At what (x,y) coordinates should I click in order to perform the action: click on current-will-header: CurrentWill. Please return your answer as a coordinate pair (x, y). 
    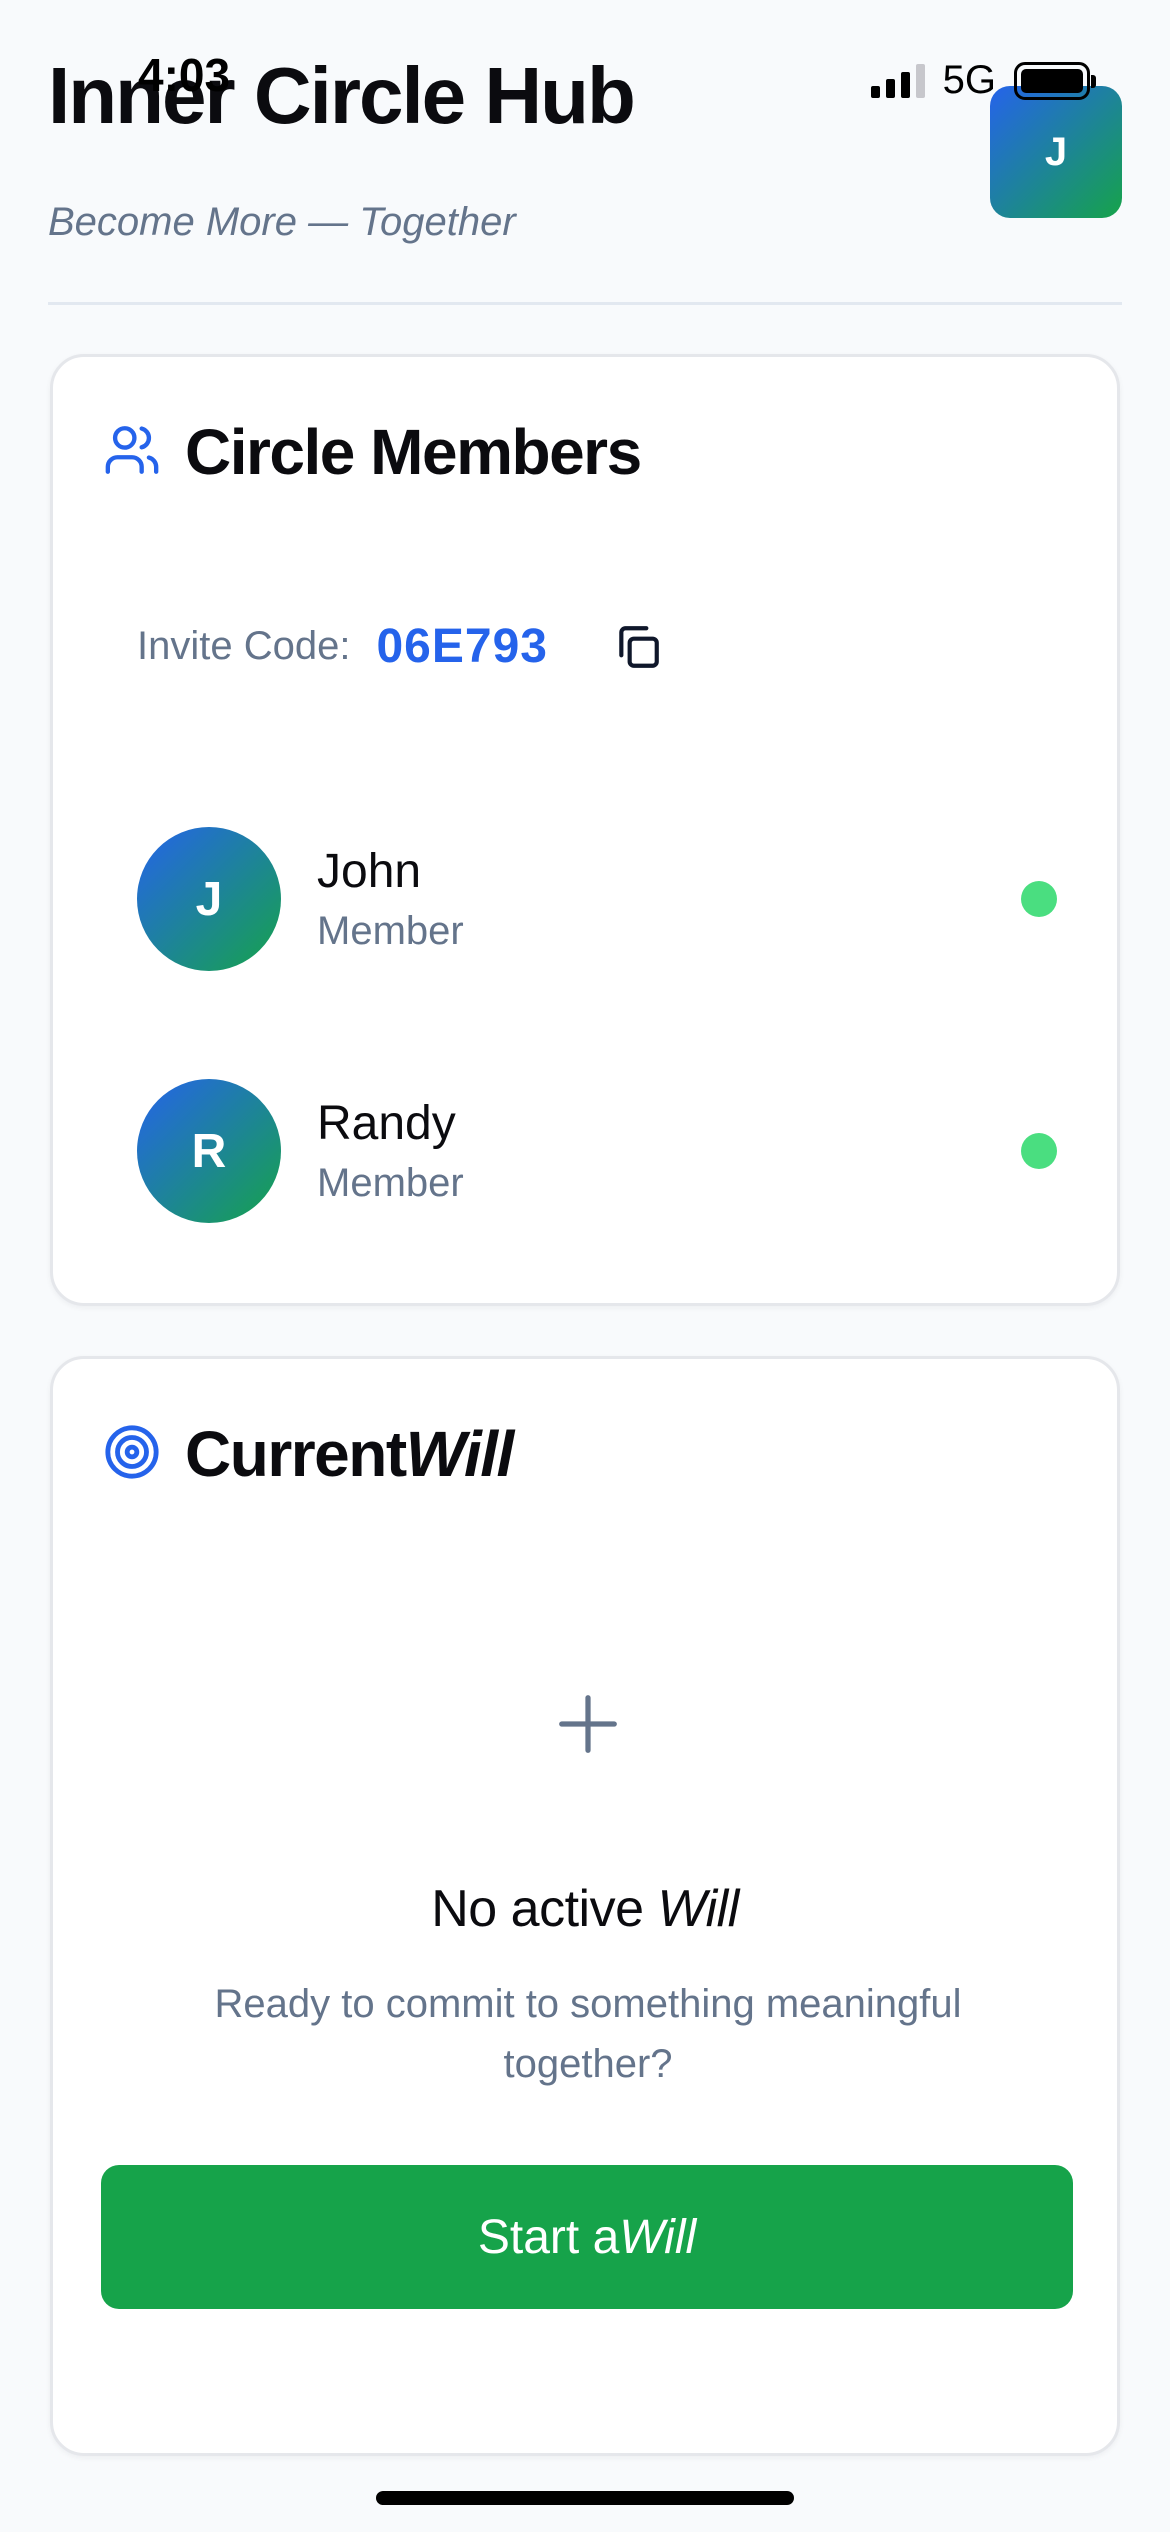
    Looking at the image, I should click on (308, 1454).